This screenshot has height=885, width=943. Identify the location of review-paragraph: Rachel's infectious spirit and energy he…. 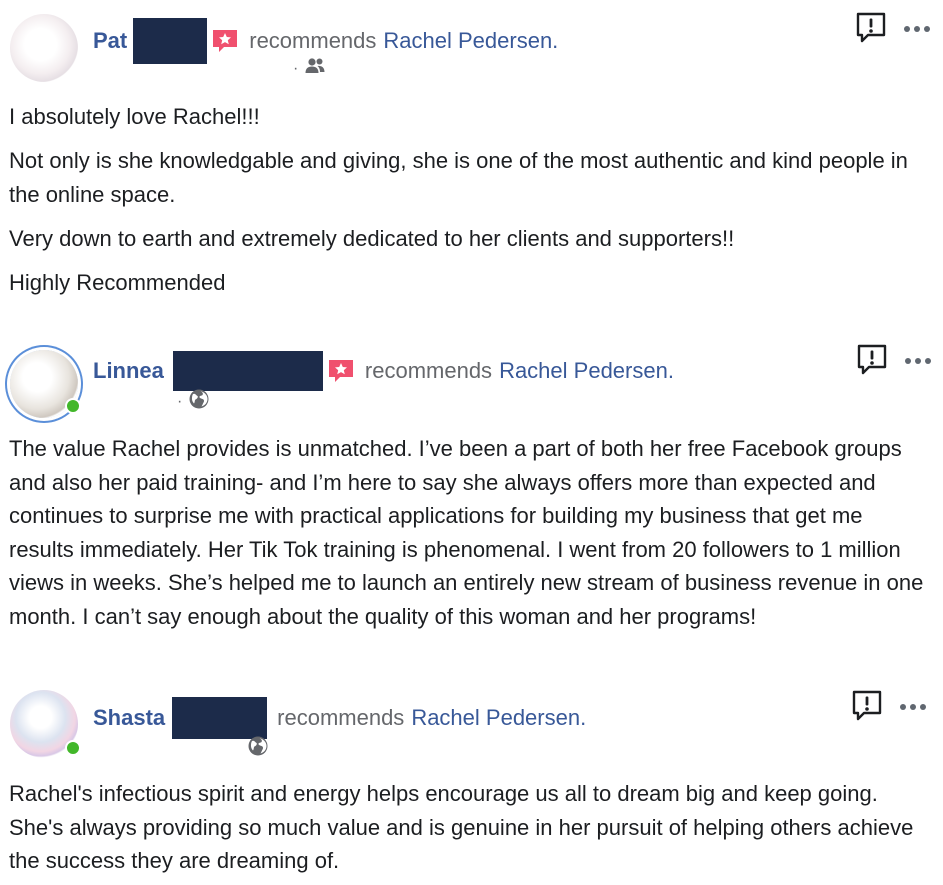
(461, 827).